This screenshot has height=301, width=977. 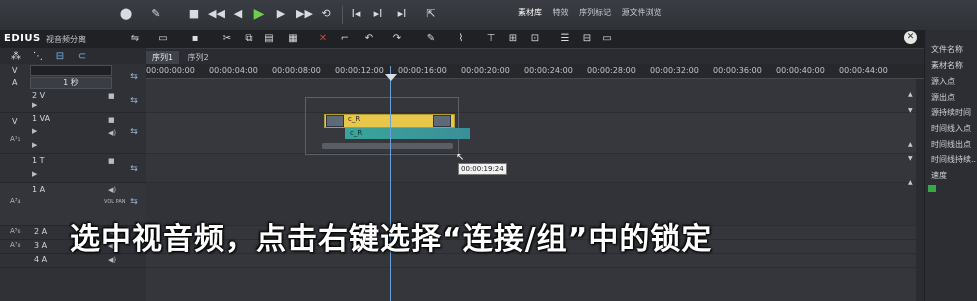 What do you see at coordinates (951, 128) in the screenshot?
I see `info-timeline-in: 时间线入点` at bounding box center [951, 128].